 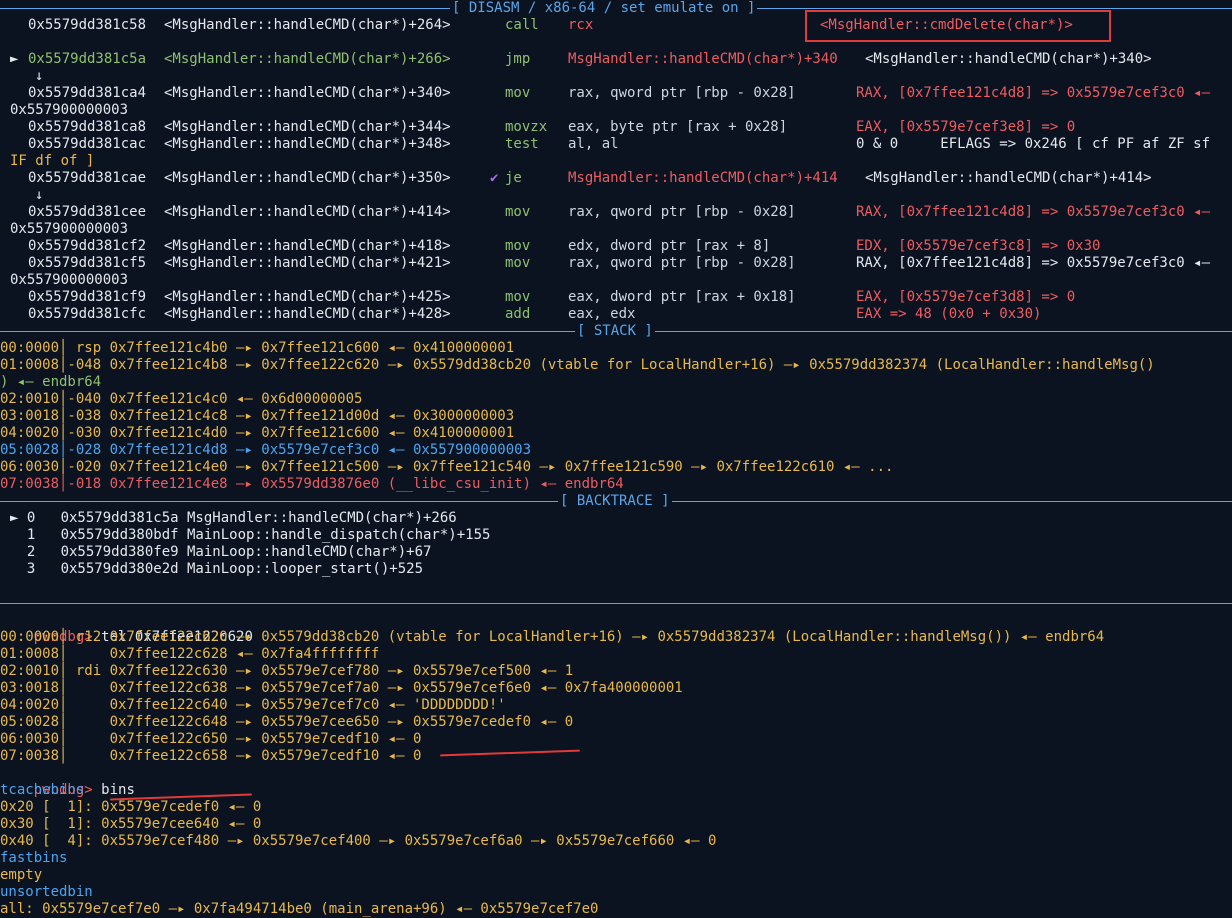 What do you see at coordinates (87, 297) in the screenshot?
I see `disasm-addr: 0x5579dd381cf9` at bounding box center [87, 297].